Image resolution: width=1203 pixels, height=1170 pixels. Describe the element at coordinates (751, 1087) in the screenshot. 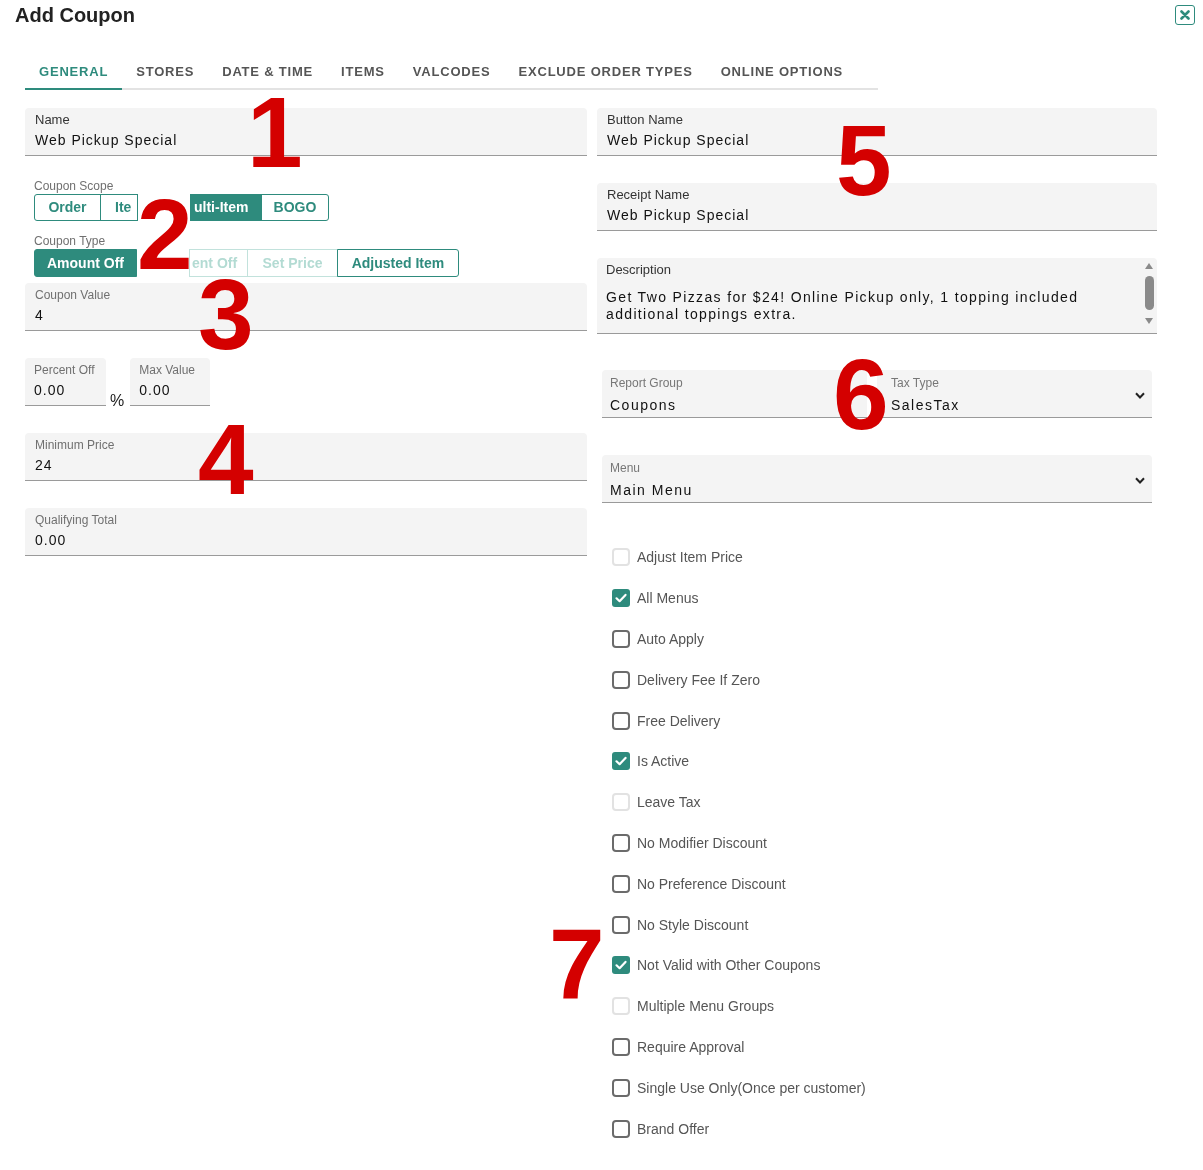

I see `checkbox-label: Single Use Only(Once per customer)` at that location.